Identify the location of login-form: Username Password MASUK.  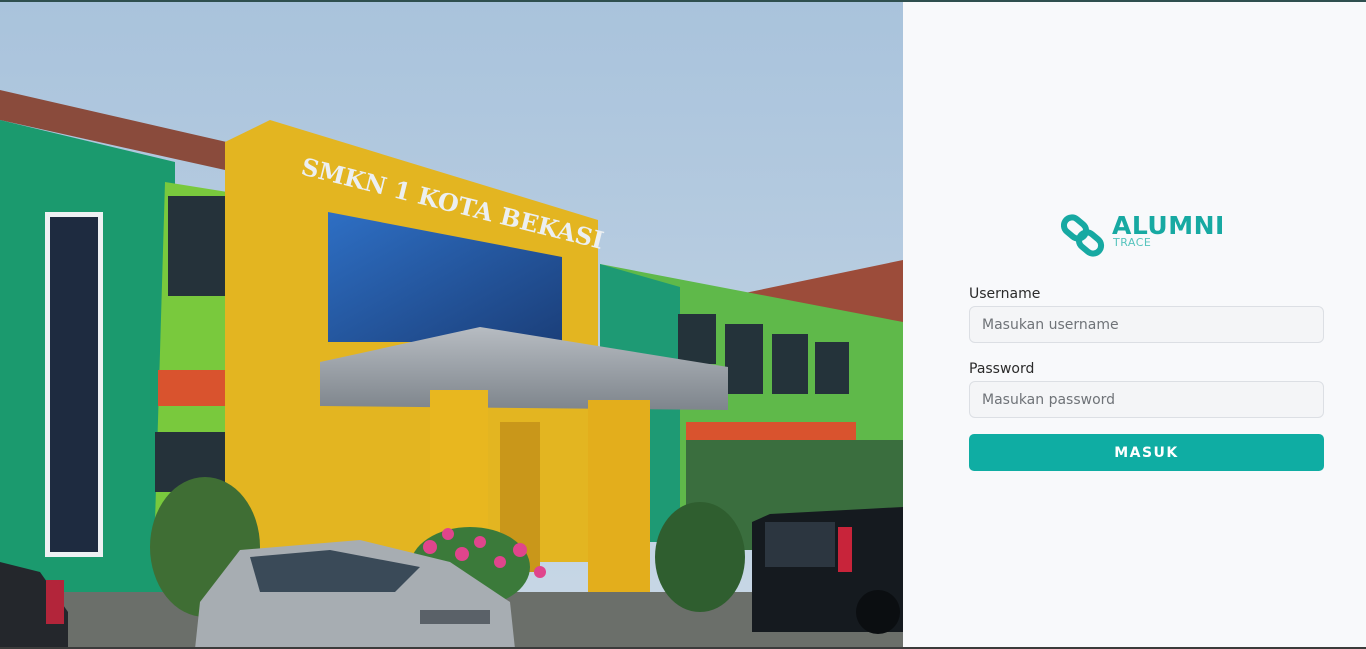
(1146, 378).